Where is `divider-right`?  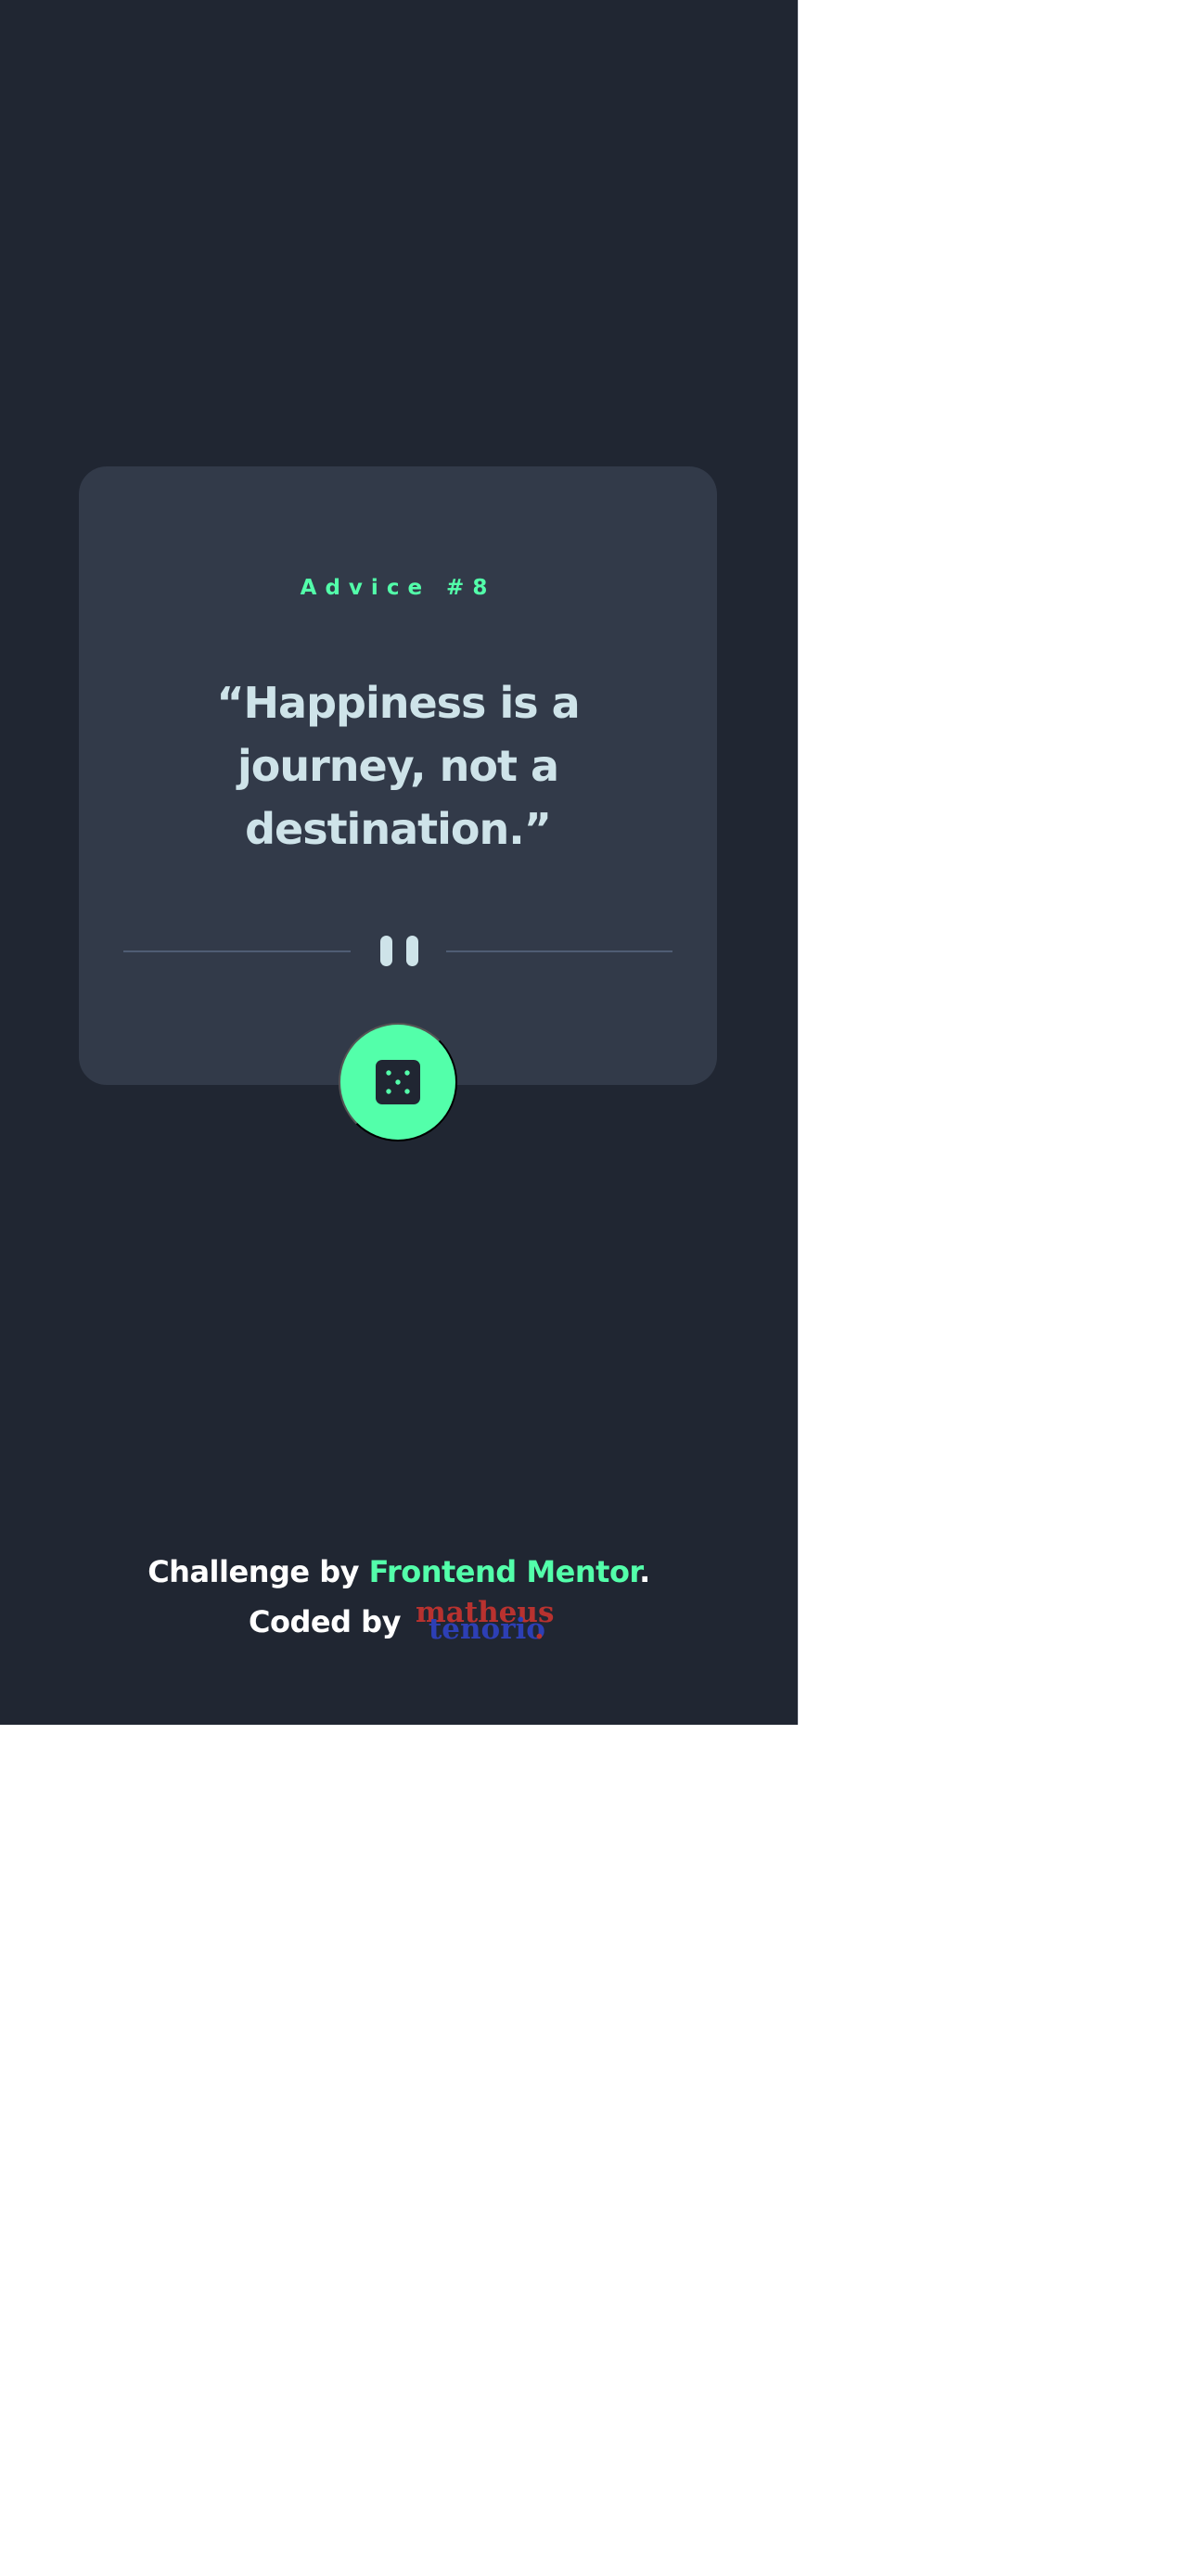
divider-right is located at coordinates (559, 951).